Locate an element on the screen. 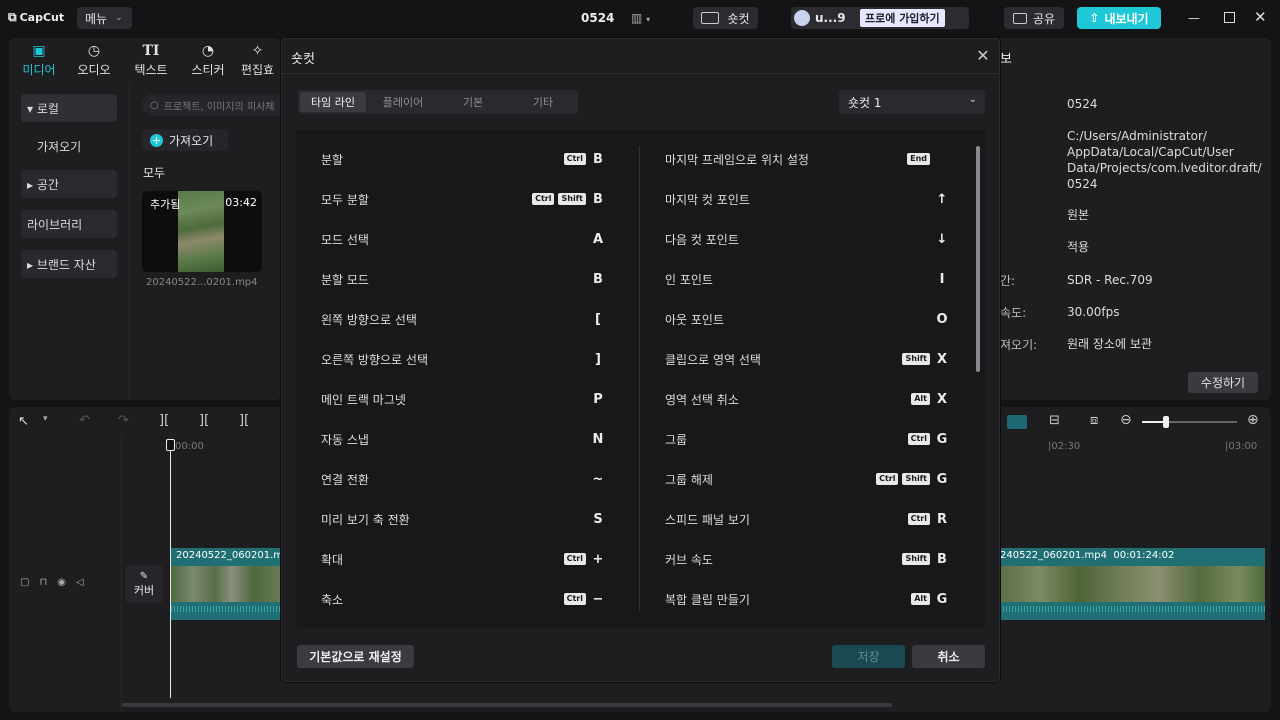 The image size is (1280, 720). shortcut-keys: Ctrl + is located at coordinates (584, 559).